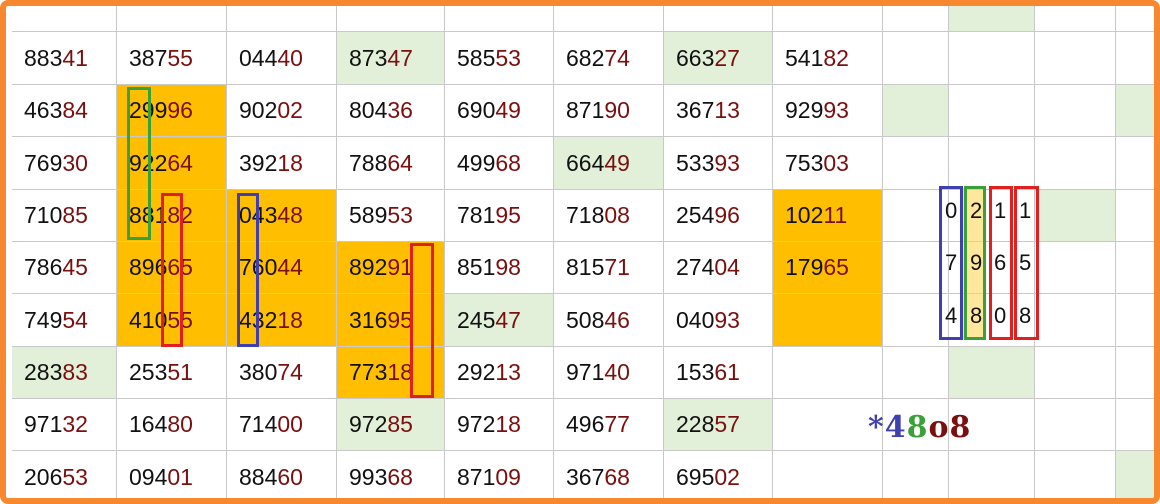  What do you see at coordinates (64, 268) in the screenshot?
I see `grid-cell: 786 45` at bounding box center [64, 268].